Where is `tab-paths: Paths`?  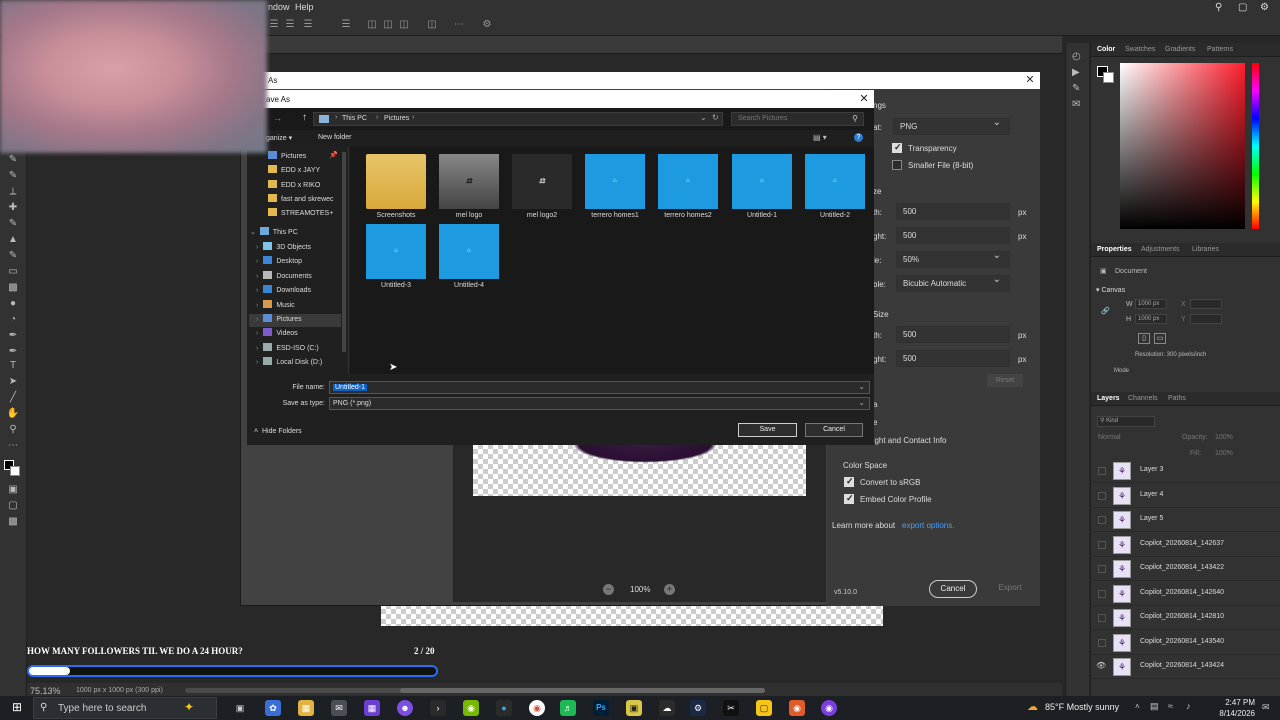
tab-paths: Paths is located at coordinates (1177, 398).